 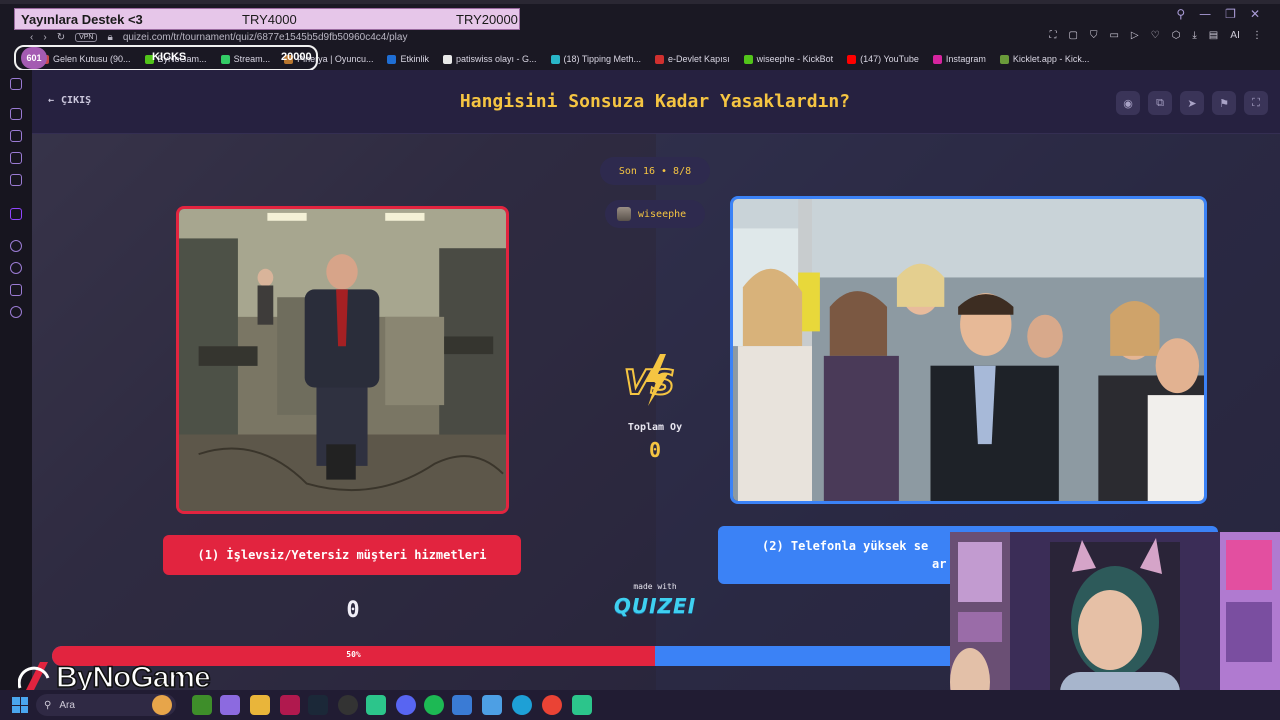 What do you see at coordinates (342, 360) in the screenshot?
I see `option-left-image` at bounding box center [342, 360].